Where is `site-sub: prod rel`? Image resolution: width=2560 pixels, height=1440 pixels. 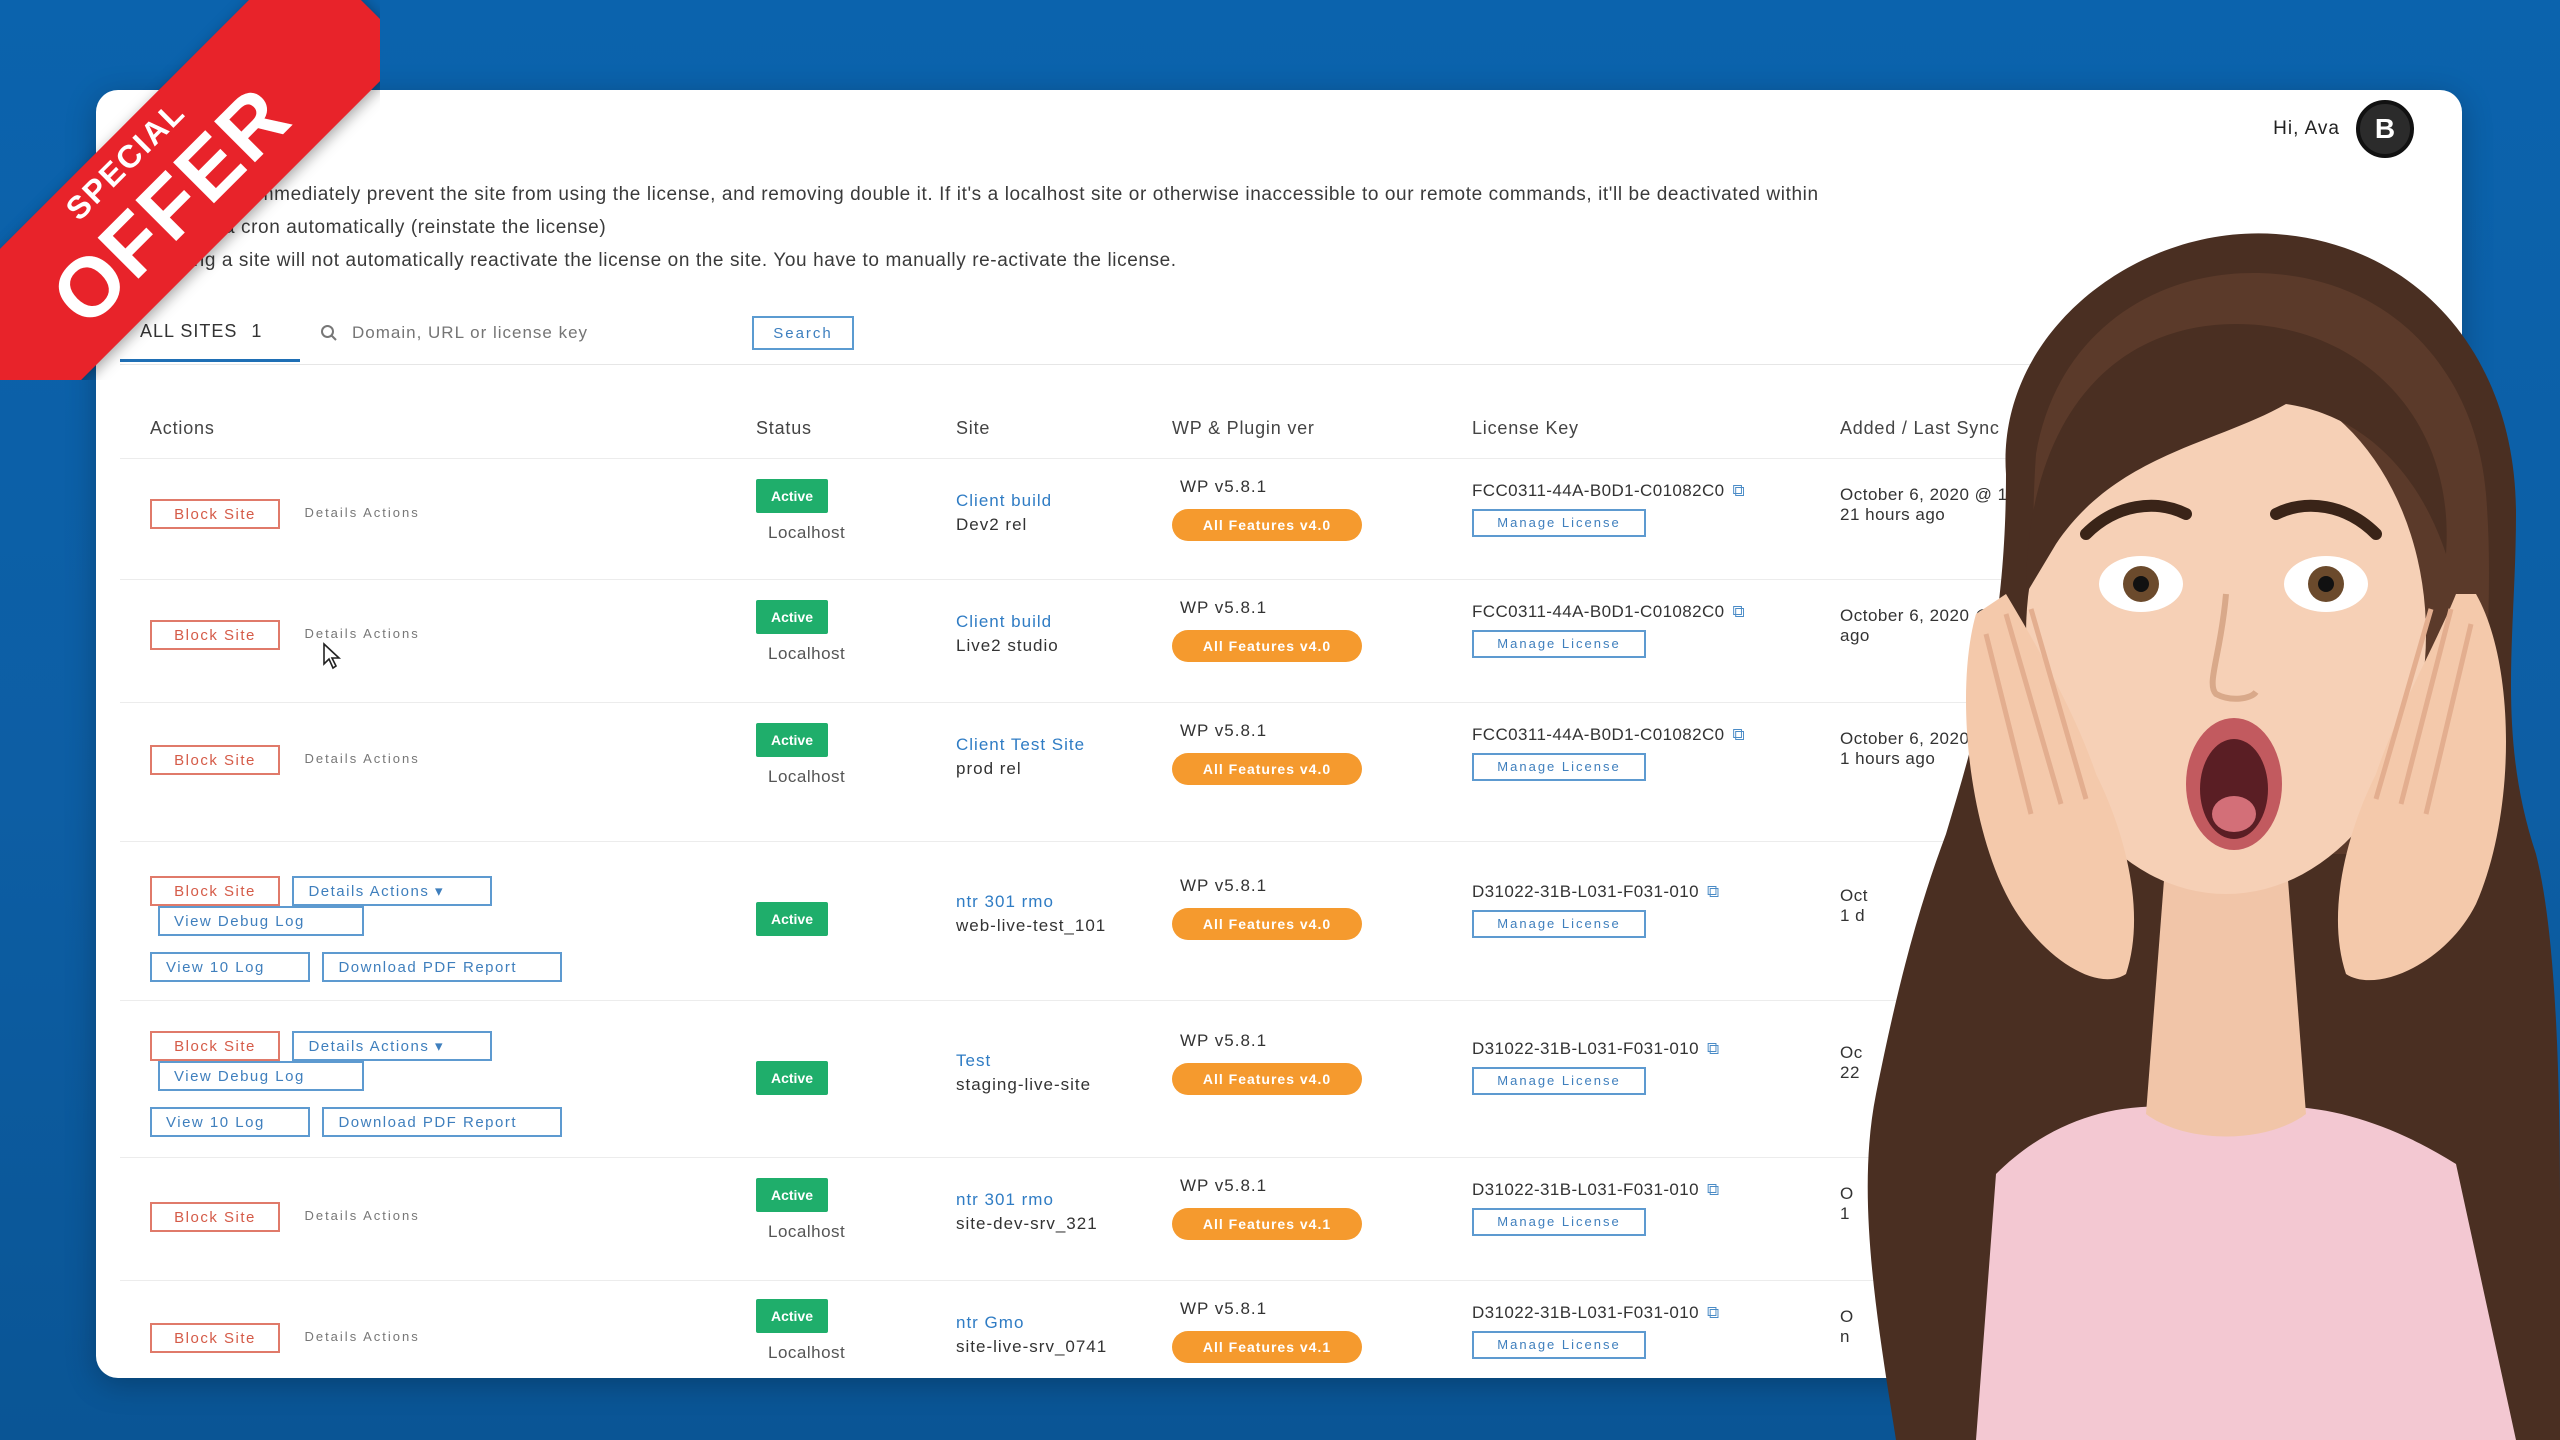 site-sub: prod rel is located at coordinates (989, 768).